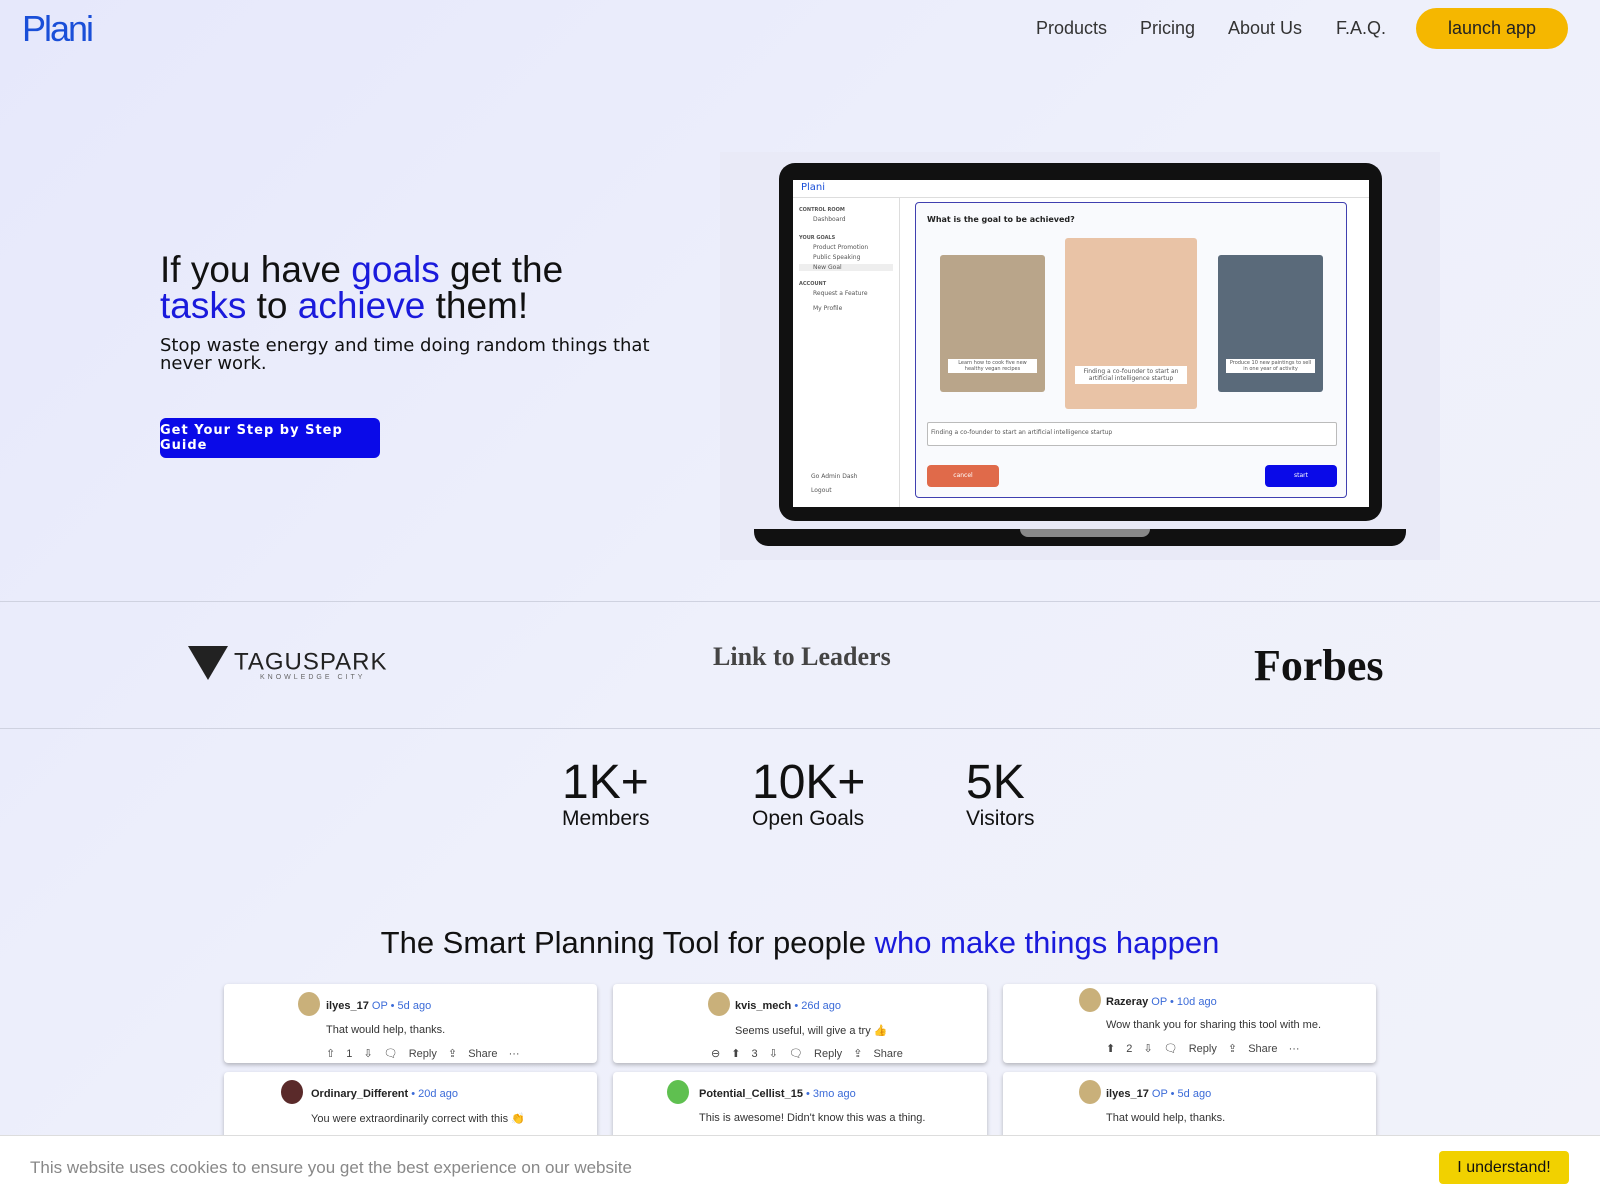  What do you see at coordinates (1167, 28) in the screenshot?
I see `nav-pricing: Pricing` at bounding box center [1167, 28].